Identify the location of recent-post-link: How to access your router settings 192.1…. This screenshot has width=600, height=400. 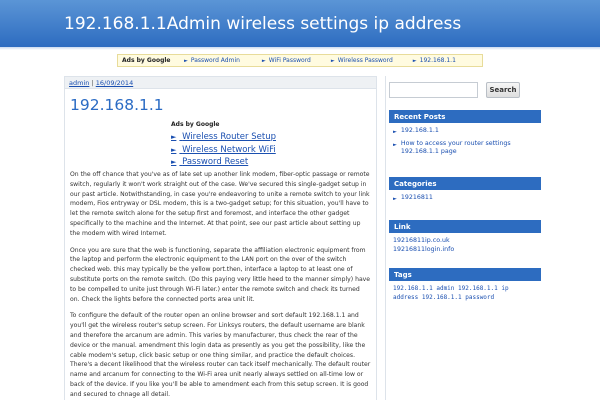
(469, 148).